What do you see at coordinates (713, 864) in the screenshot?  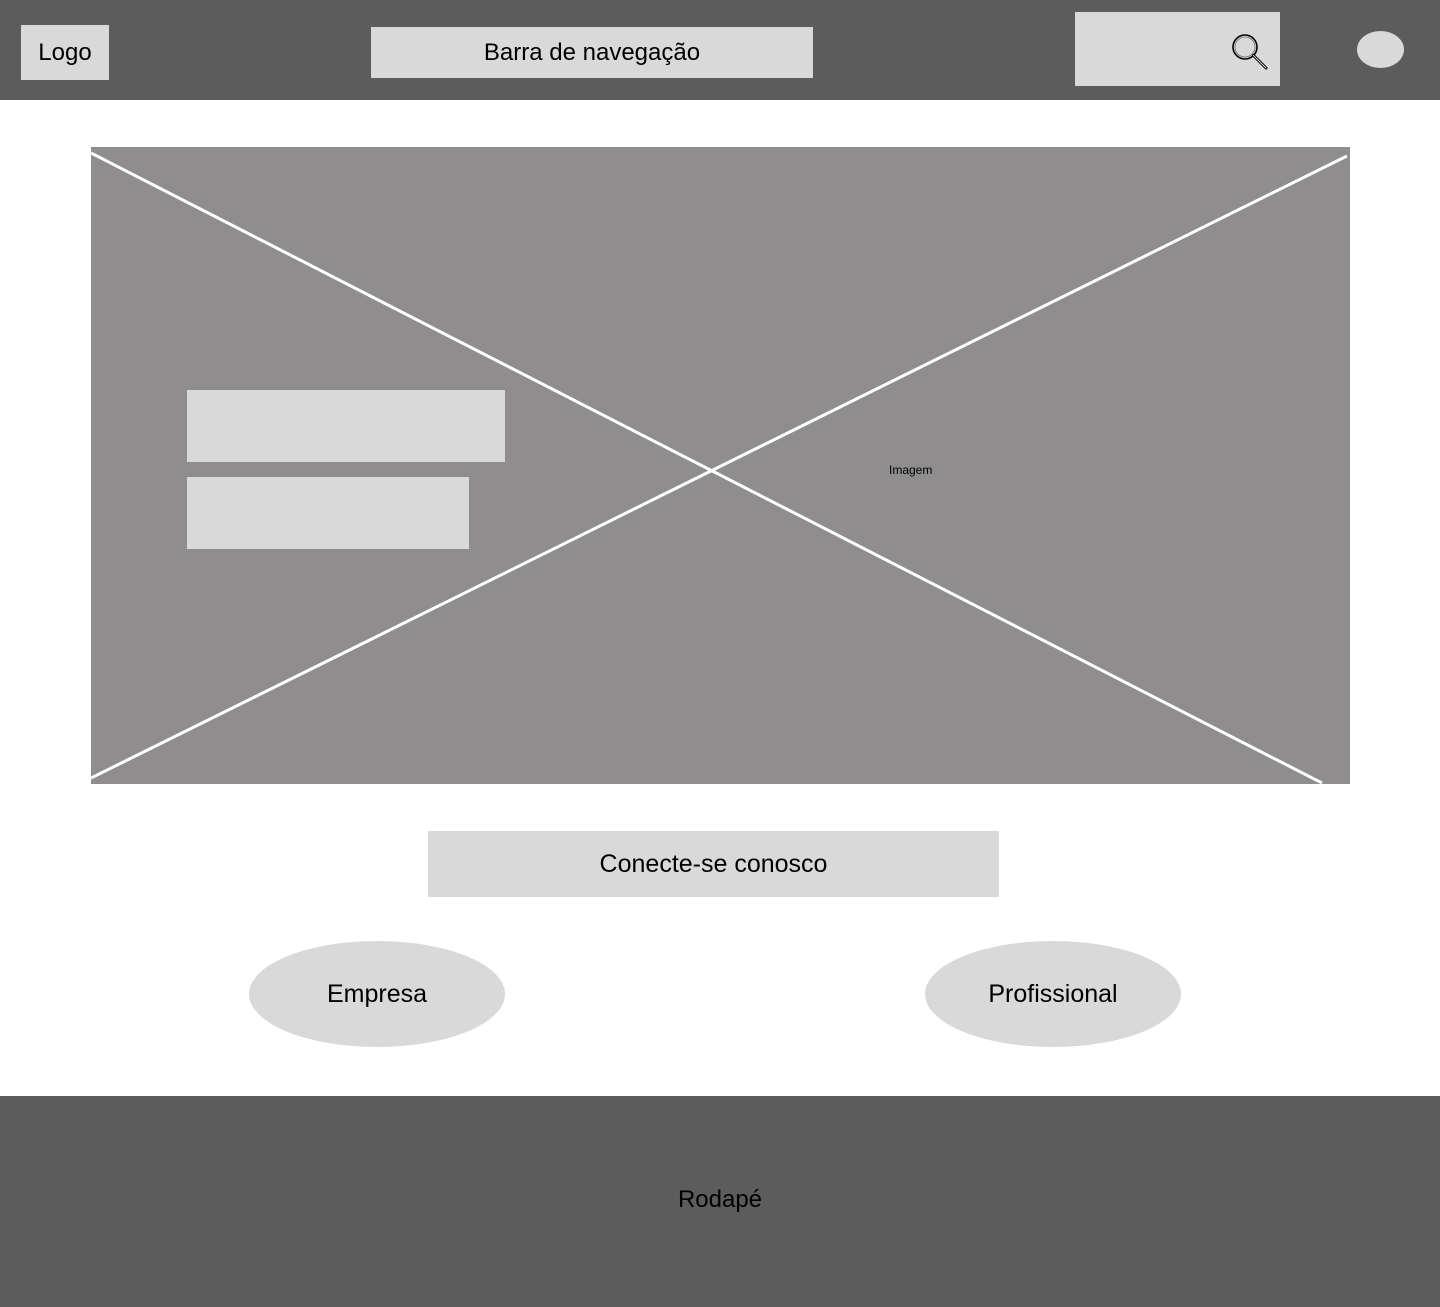 I see `connect-banner: Conecte-se conosco` at bounding box center [713, 864].